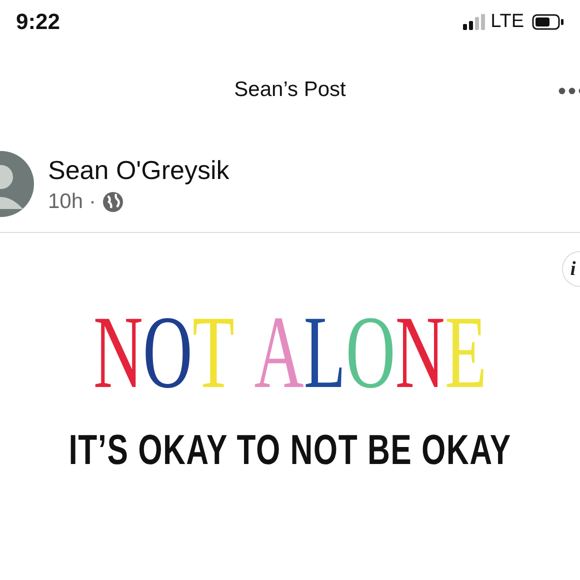 The image size is (580, 580). I want to click on battery-icon, so click(548, 22).